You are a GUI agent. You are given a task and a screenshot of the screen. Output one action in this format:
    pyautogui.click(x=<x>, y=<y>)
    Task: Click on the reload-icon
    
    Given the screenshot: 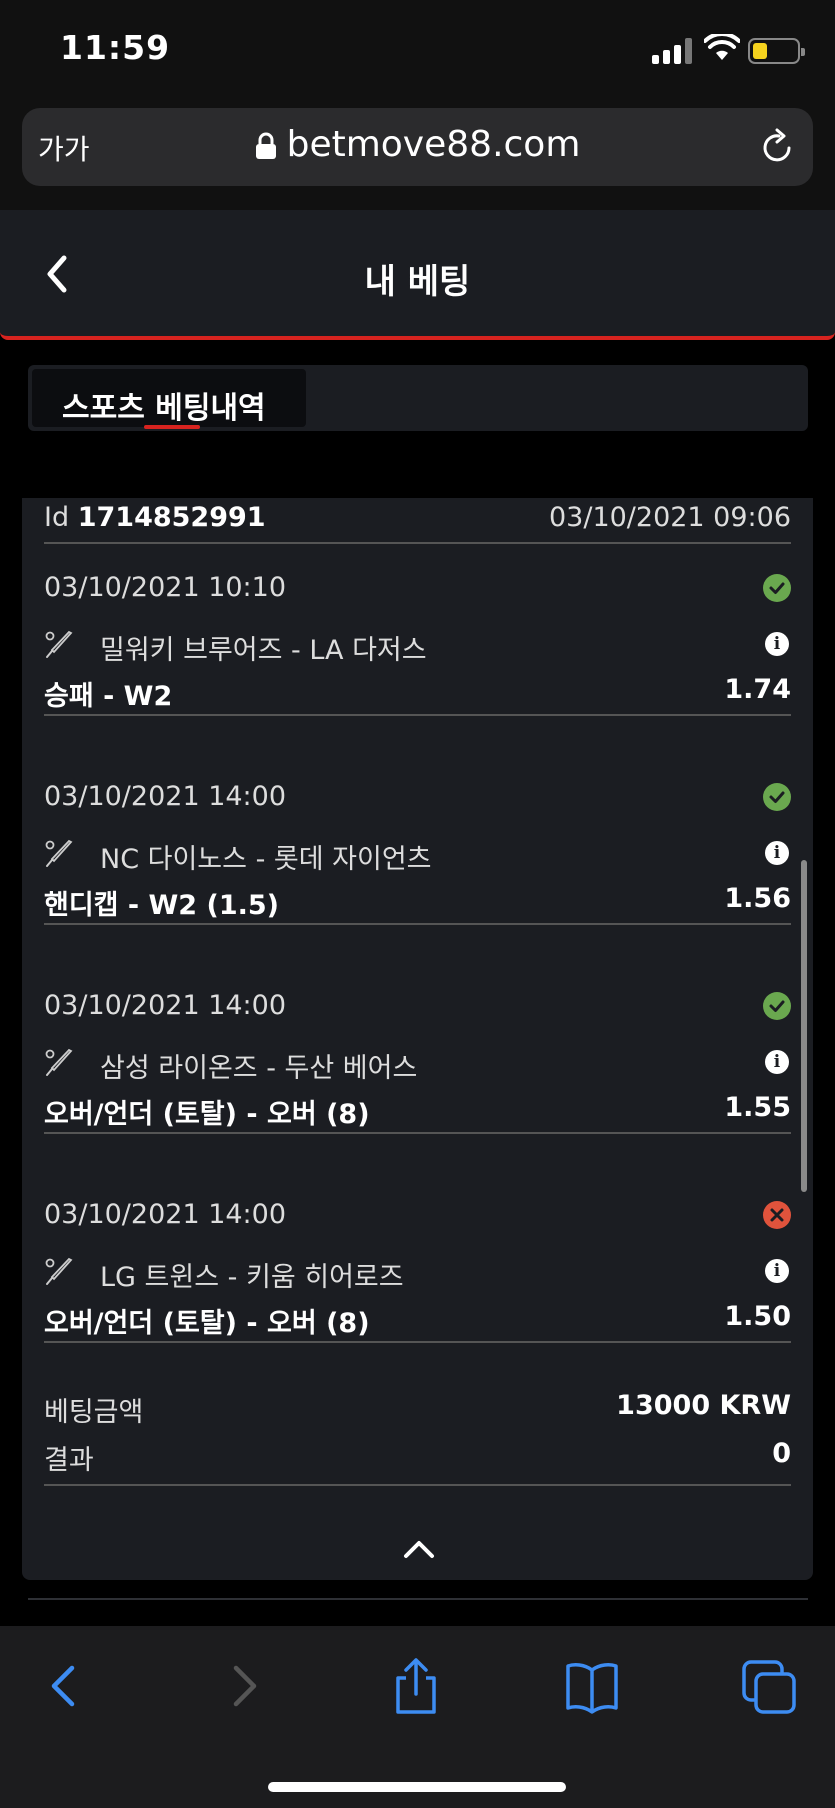 What is the action you would take?
    pyautogui.click(x=777, y=147)
    